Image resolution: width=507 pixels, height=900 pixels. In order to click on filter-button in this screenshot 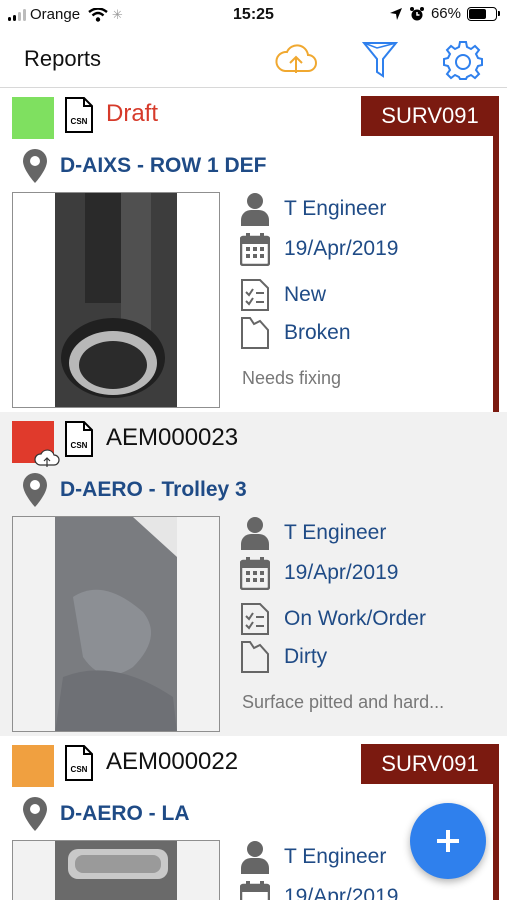, I will do `click(380, 60)`.